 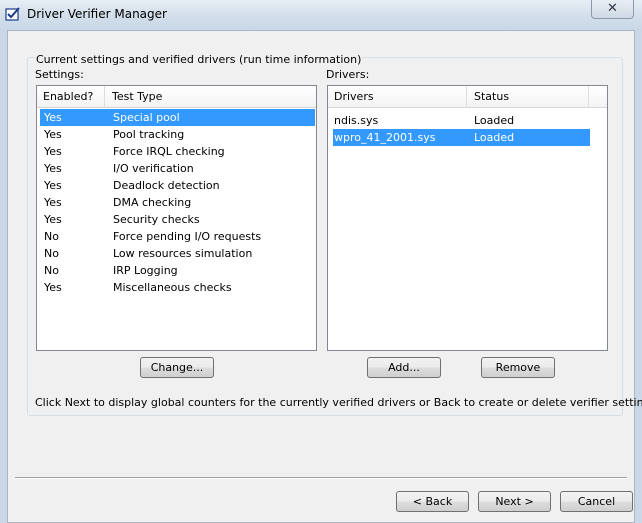 I want to click on driver-row: ndis.sys Loaded, so click(x=467, y=120).